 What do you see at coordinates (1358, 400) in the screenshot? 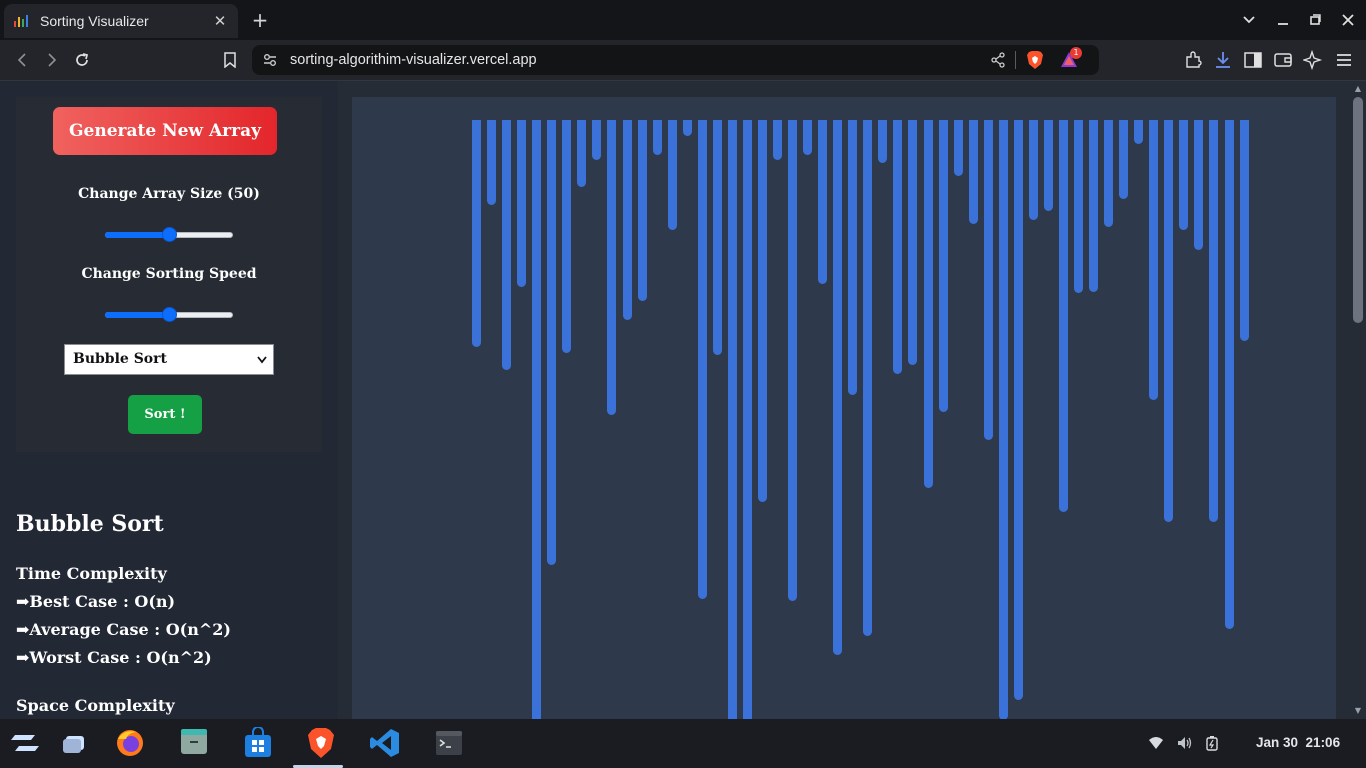
I see `page-scrollbar: ▲ ▼` at bounding box center [1358, 400].